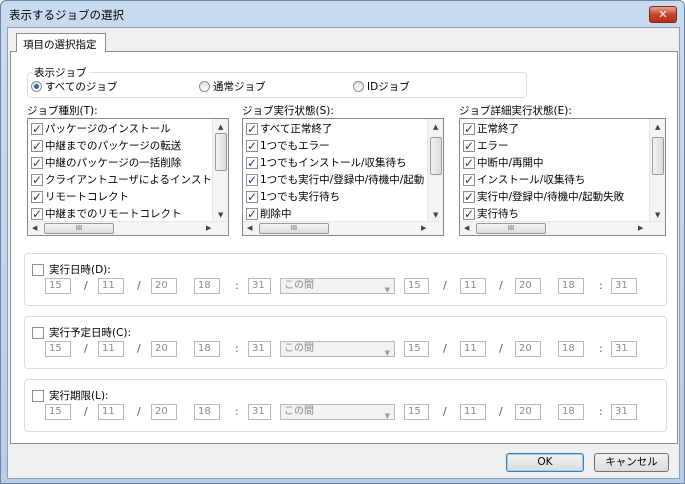  What do you see at coordinates (554, 179) in the screenshot?
I see `list-item: ✓ インストール/収集待ち` at bounding box center [554, 179].